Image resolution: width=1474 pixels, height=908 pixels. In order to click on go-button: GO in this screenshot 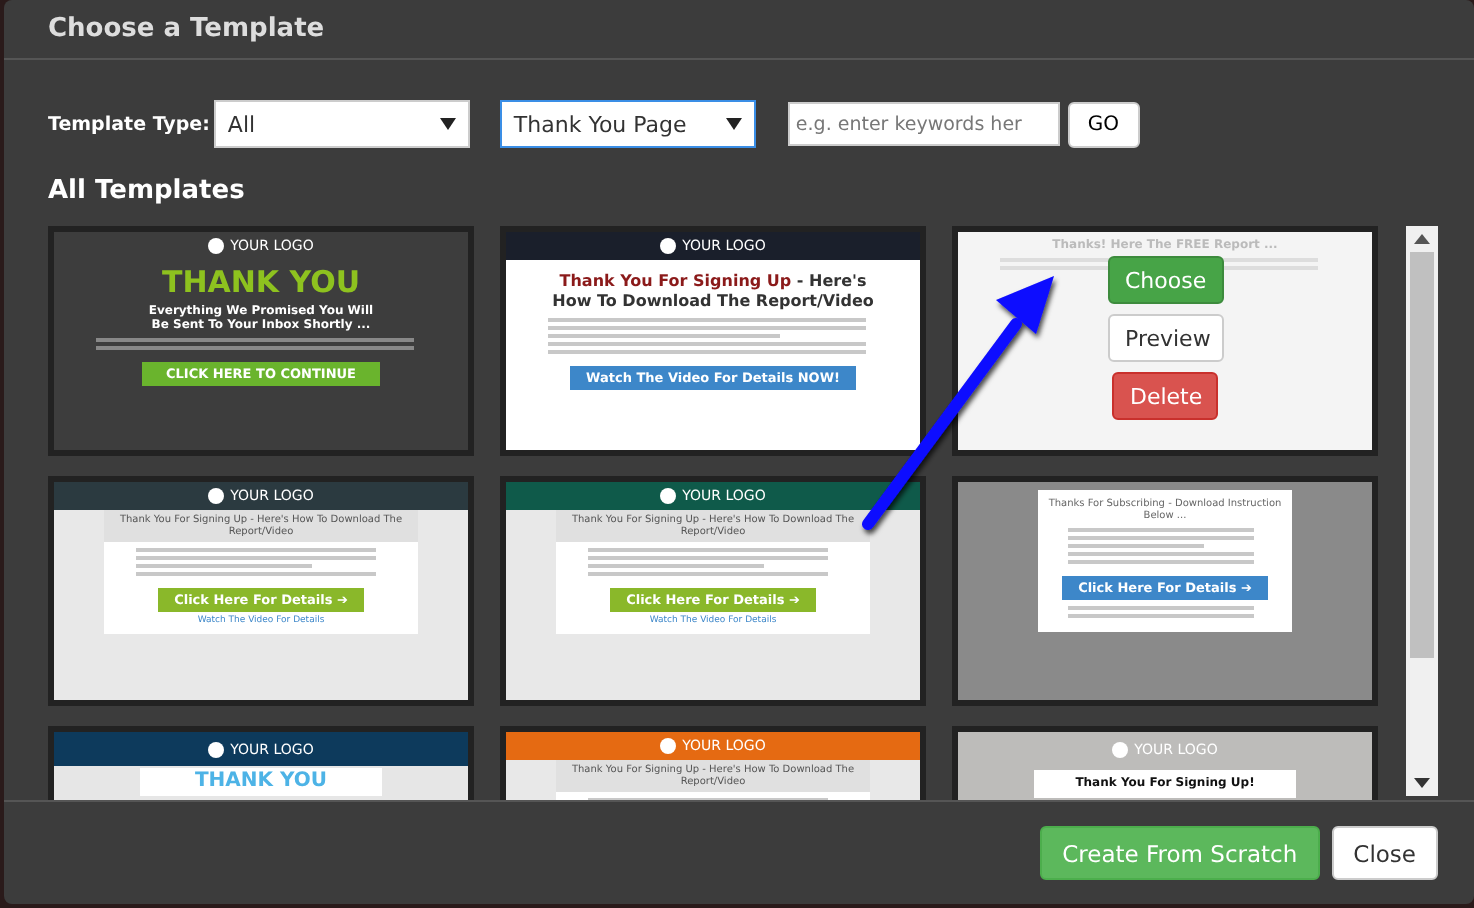, I will do `click(1103, 124)`.